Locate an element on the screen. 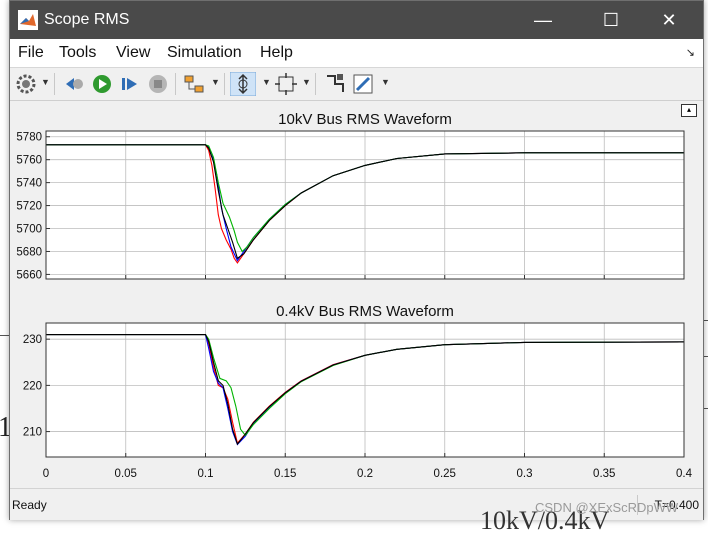  toolbar: ▼ ▼ ▼ ▼ ▼ is located at coordinates (356, 84).